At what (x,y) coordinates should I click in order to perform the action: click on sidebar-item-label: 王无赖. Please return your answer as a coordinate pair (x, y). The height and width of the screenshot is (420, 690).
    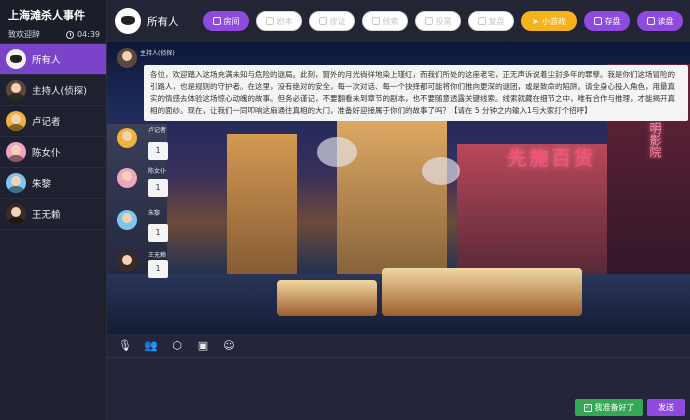
    Looking at the image, I should click on (46, 215).